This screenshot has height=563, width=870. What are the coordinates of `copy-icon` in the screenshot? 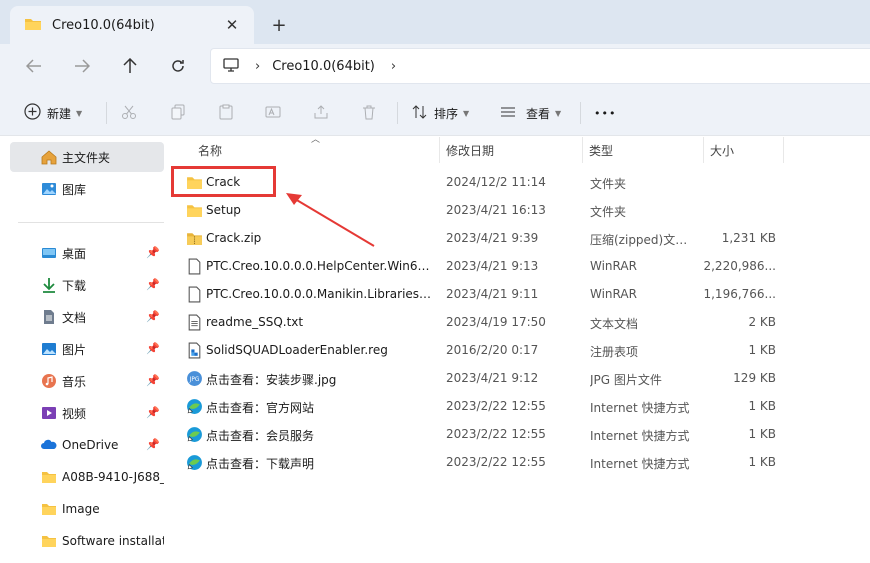 It's located at (178, 113).